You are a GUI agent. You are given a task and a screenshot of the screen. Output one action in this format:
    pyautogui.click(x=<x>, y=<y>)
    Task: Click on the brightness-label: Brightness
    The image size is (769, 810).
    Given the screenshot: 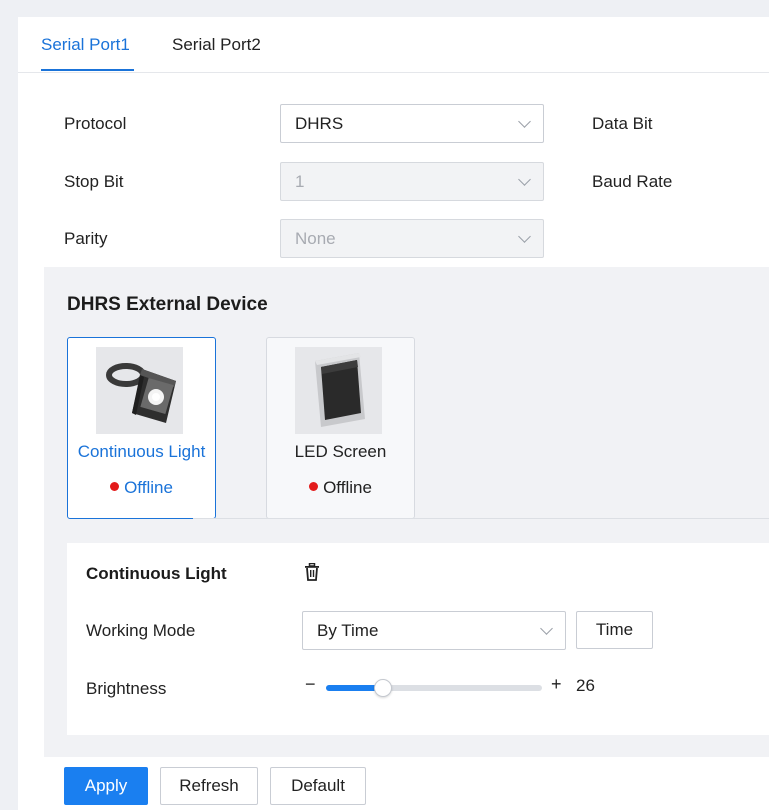 What is the action you would take?
    pyautogui.click(x=126, y=688)
    